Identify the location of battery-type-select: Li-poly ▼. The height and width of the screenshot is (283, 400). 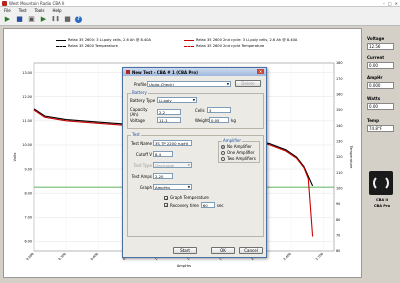
(177, 100).